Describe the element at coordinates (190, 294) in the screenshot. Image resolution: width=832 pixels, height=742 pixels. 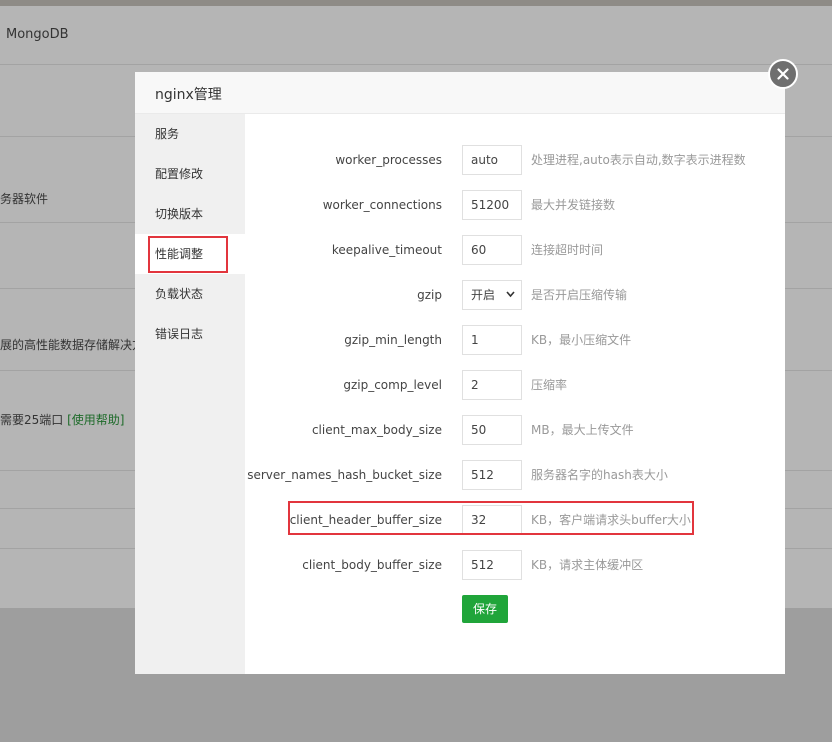
I see `sidebar-item-load-status: 负载状态` at that location.